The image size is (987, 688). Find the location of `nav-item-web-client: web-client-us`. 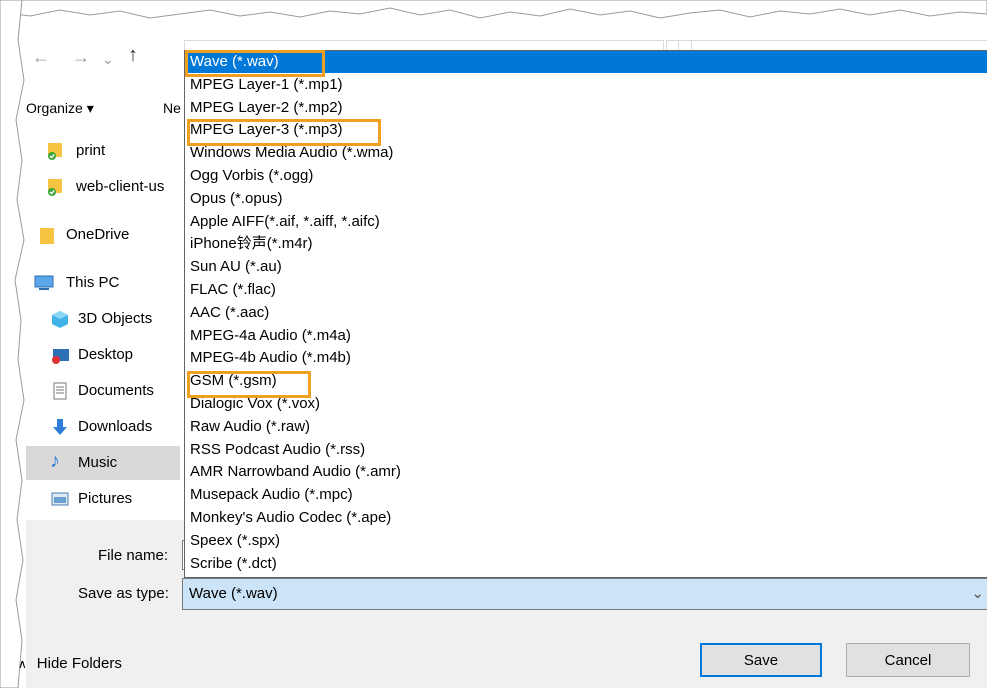

nav-item-web-client: web-client-us is located at coordinates (103, 187).